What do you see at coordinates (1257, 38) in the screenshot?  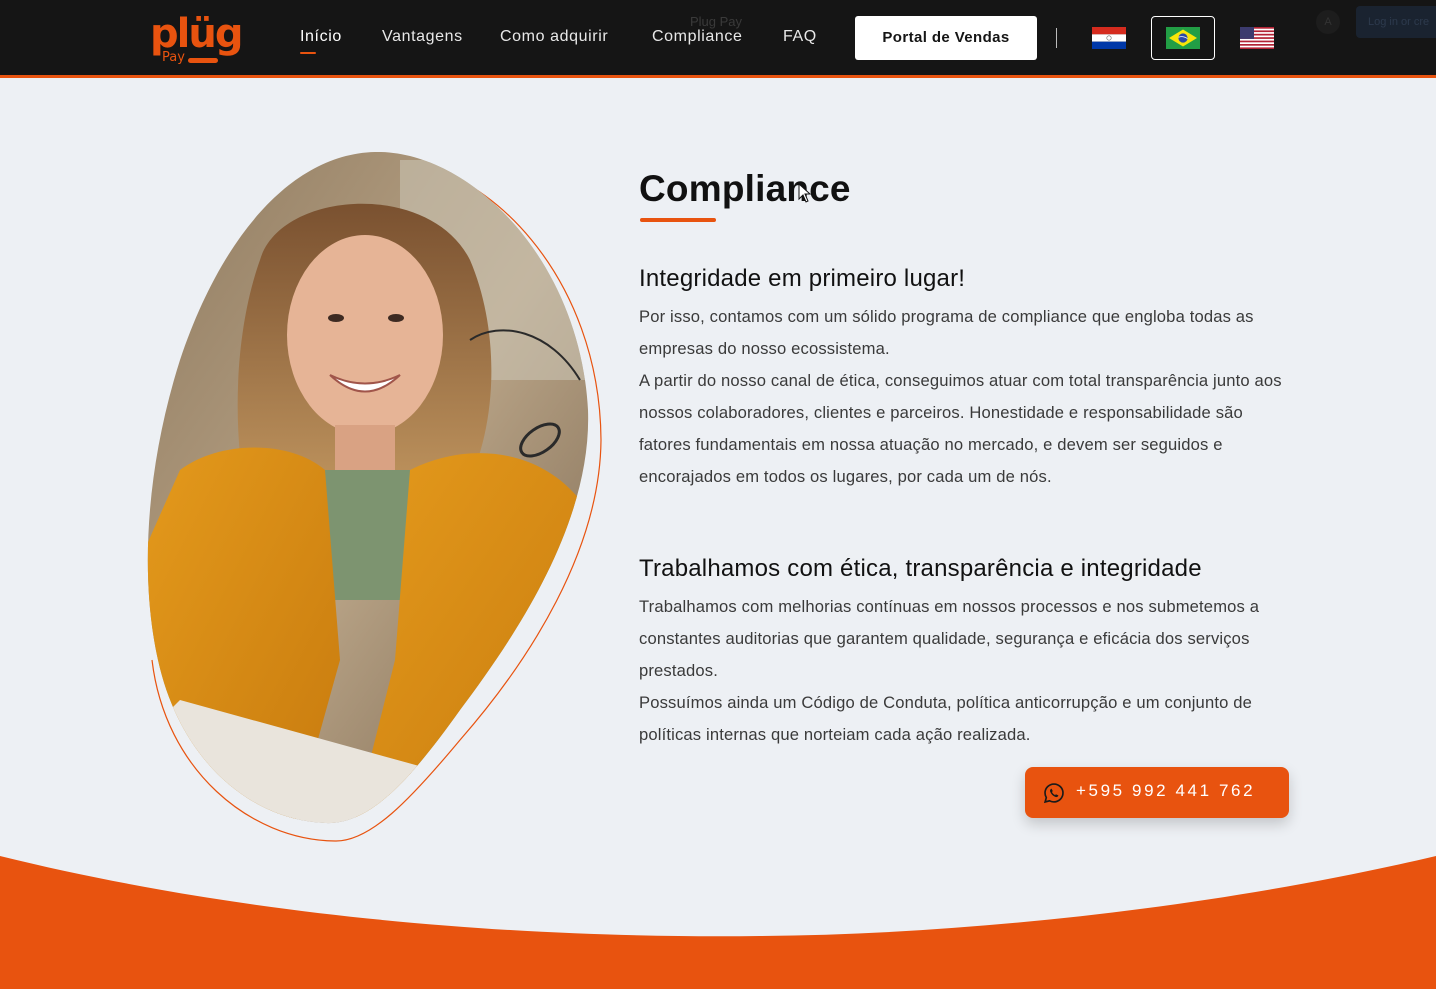 I see `usa-flag-icon` at bounding box center [1257, 38].